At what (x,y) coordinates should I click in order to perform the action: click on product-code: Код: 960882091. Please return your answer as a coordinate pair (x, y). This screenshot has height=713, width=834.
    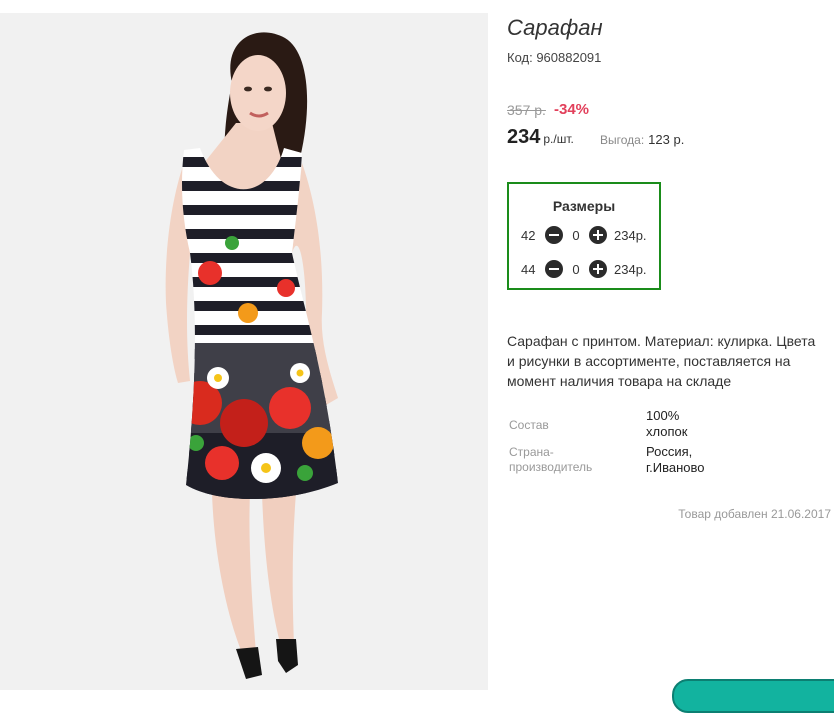
    Looking at the image, I should click on (554, 57).